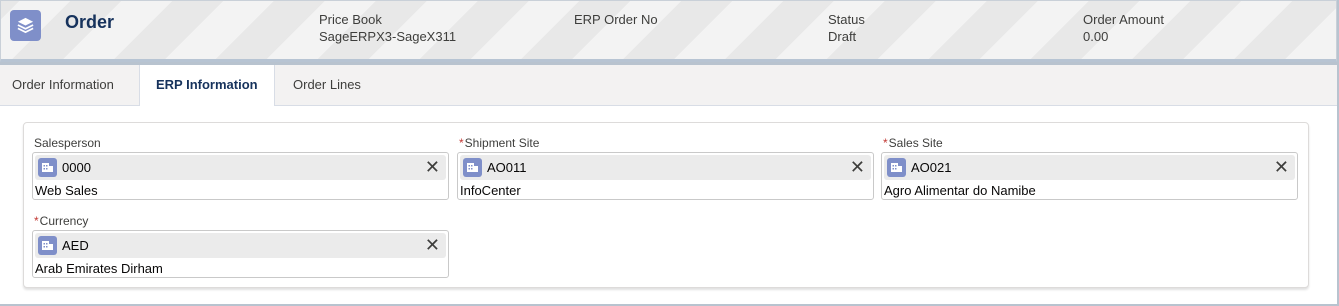 The image size is (1339, 306). What do you see at coordinates (207, 86) in the screenshot?
I see `tab-erp-information: ERP Information` at bounding box center [207, 86].